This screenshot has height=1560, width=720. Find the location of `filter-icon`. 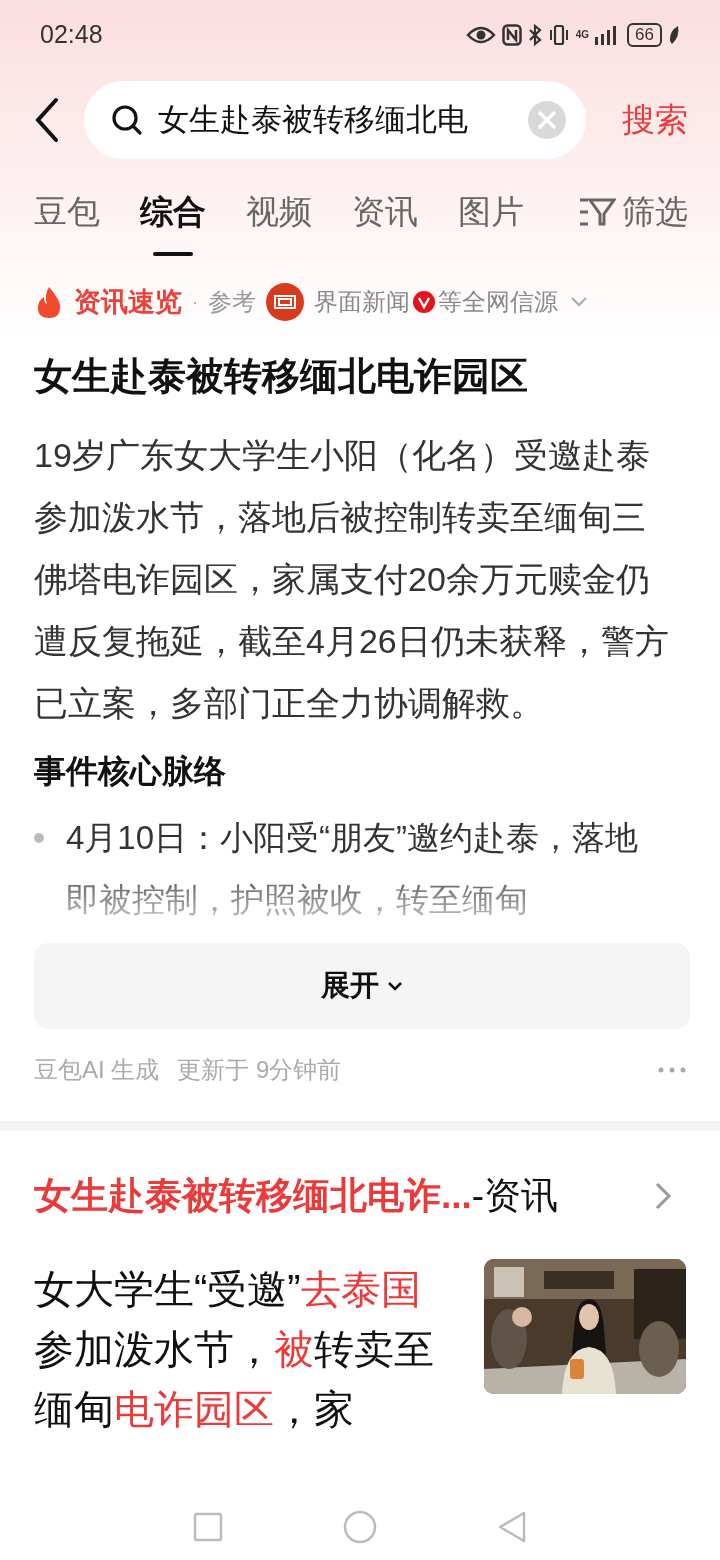

filter-icon is located at coordinates (597, 212).